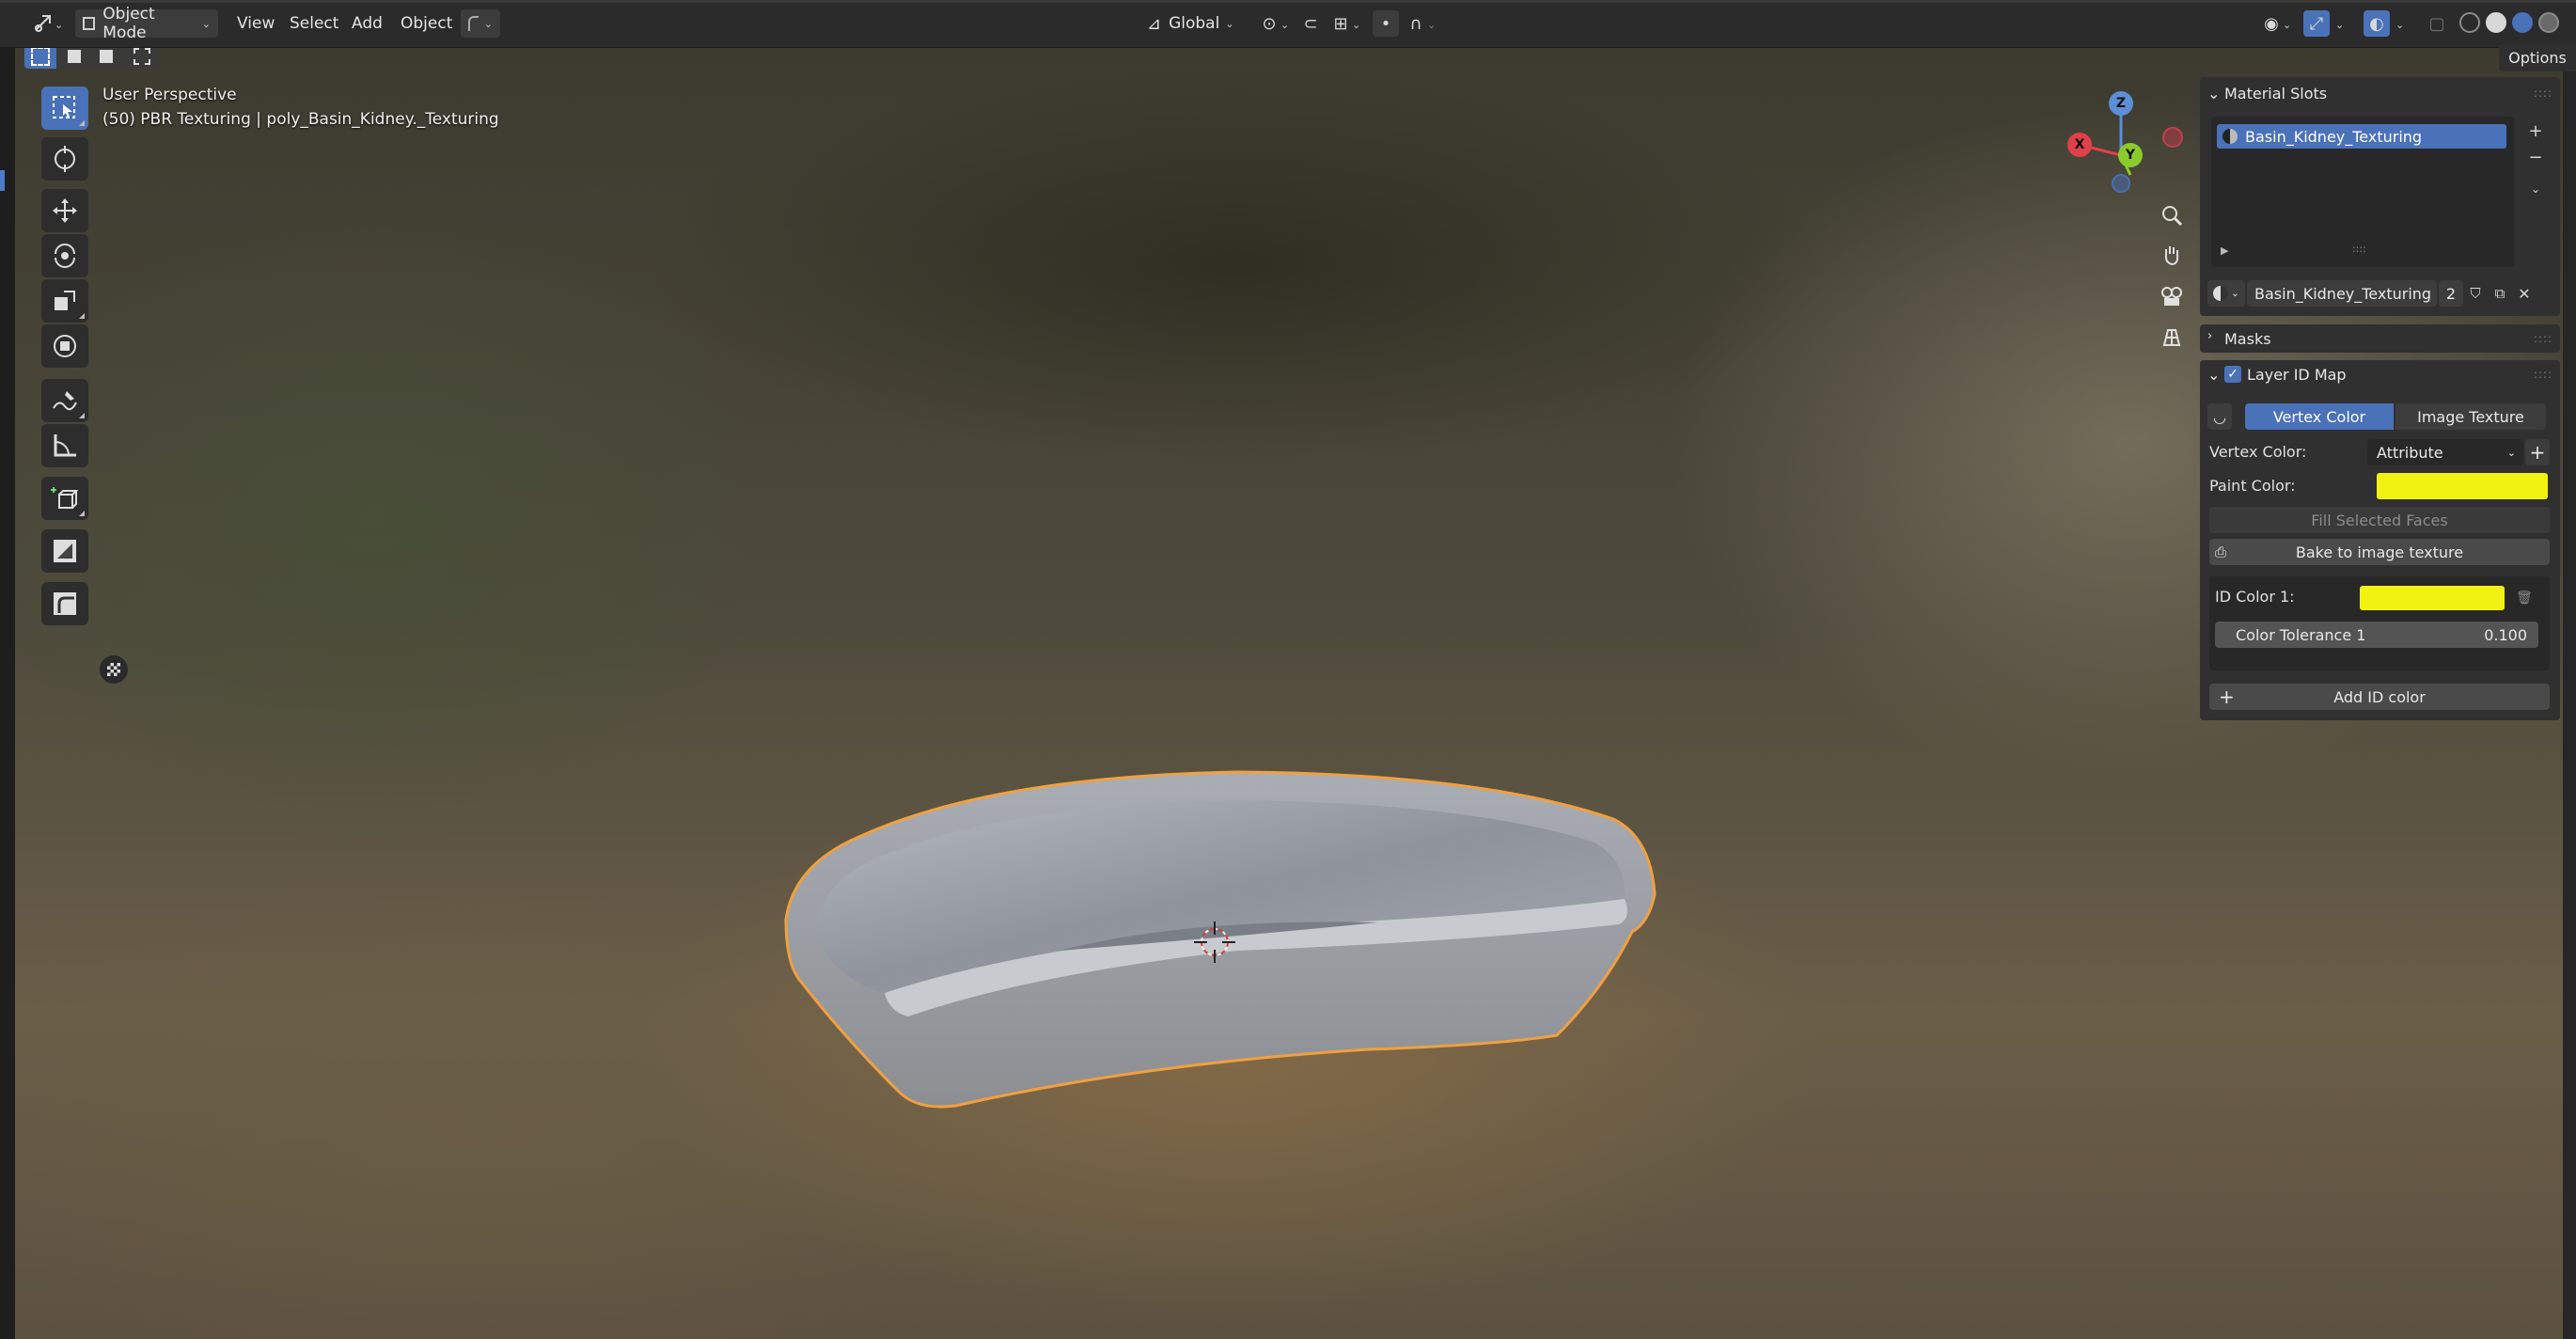 This screenshot has width=2576, height=1339. I want to click on masks-panel: › Masks ::::, so click(2380, 339).